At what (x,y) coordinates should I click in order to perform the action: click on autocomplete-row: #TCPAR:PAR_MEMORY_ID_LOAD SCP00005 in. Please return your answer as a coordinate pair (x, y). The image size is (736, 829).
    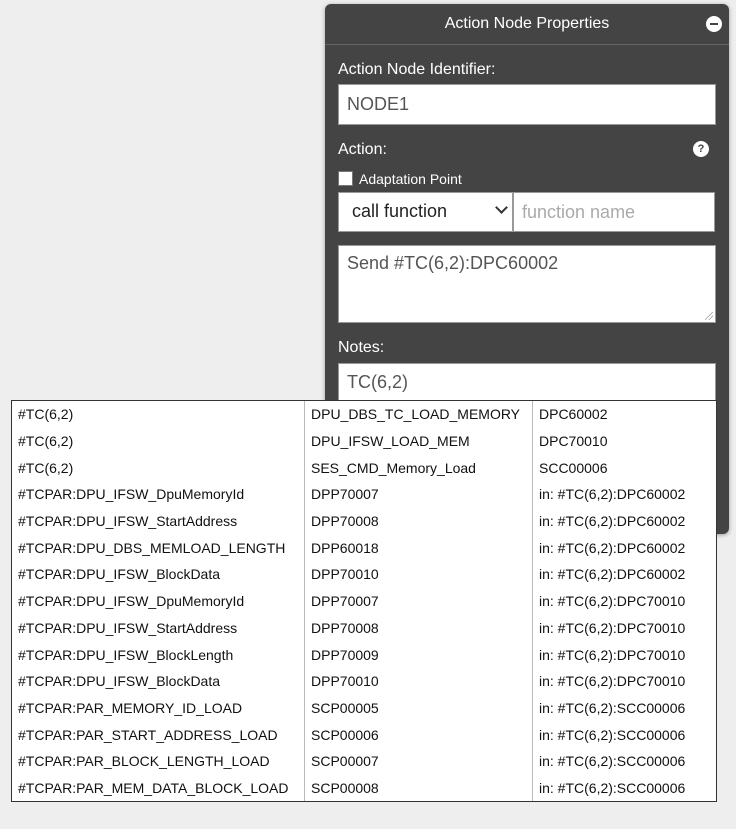
    Looking at the image, I should click on (364, 708).